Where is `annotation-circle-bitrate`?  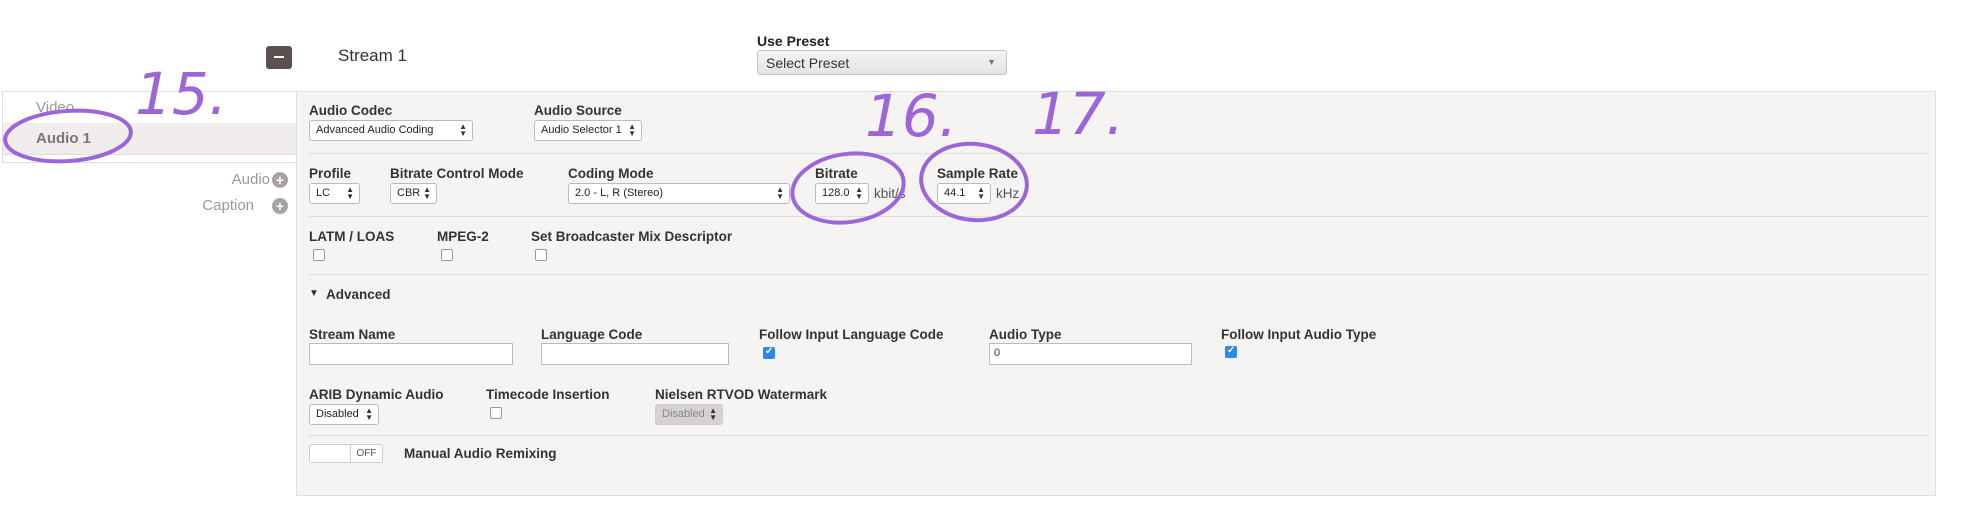
annotation-circle-bitrate is located at coordinates (848, 188).